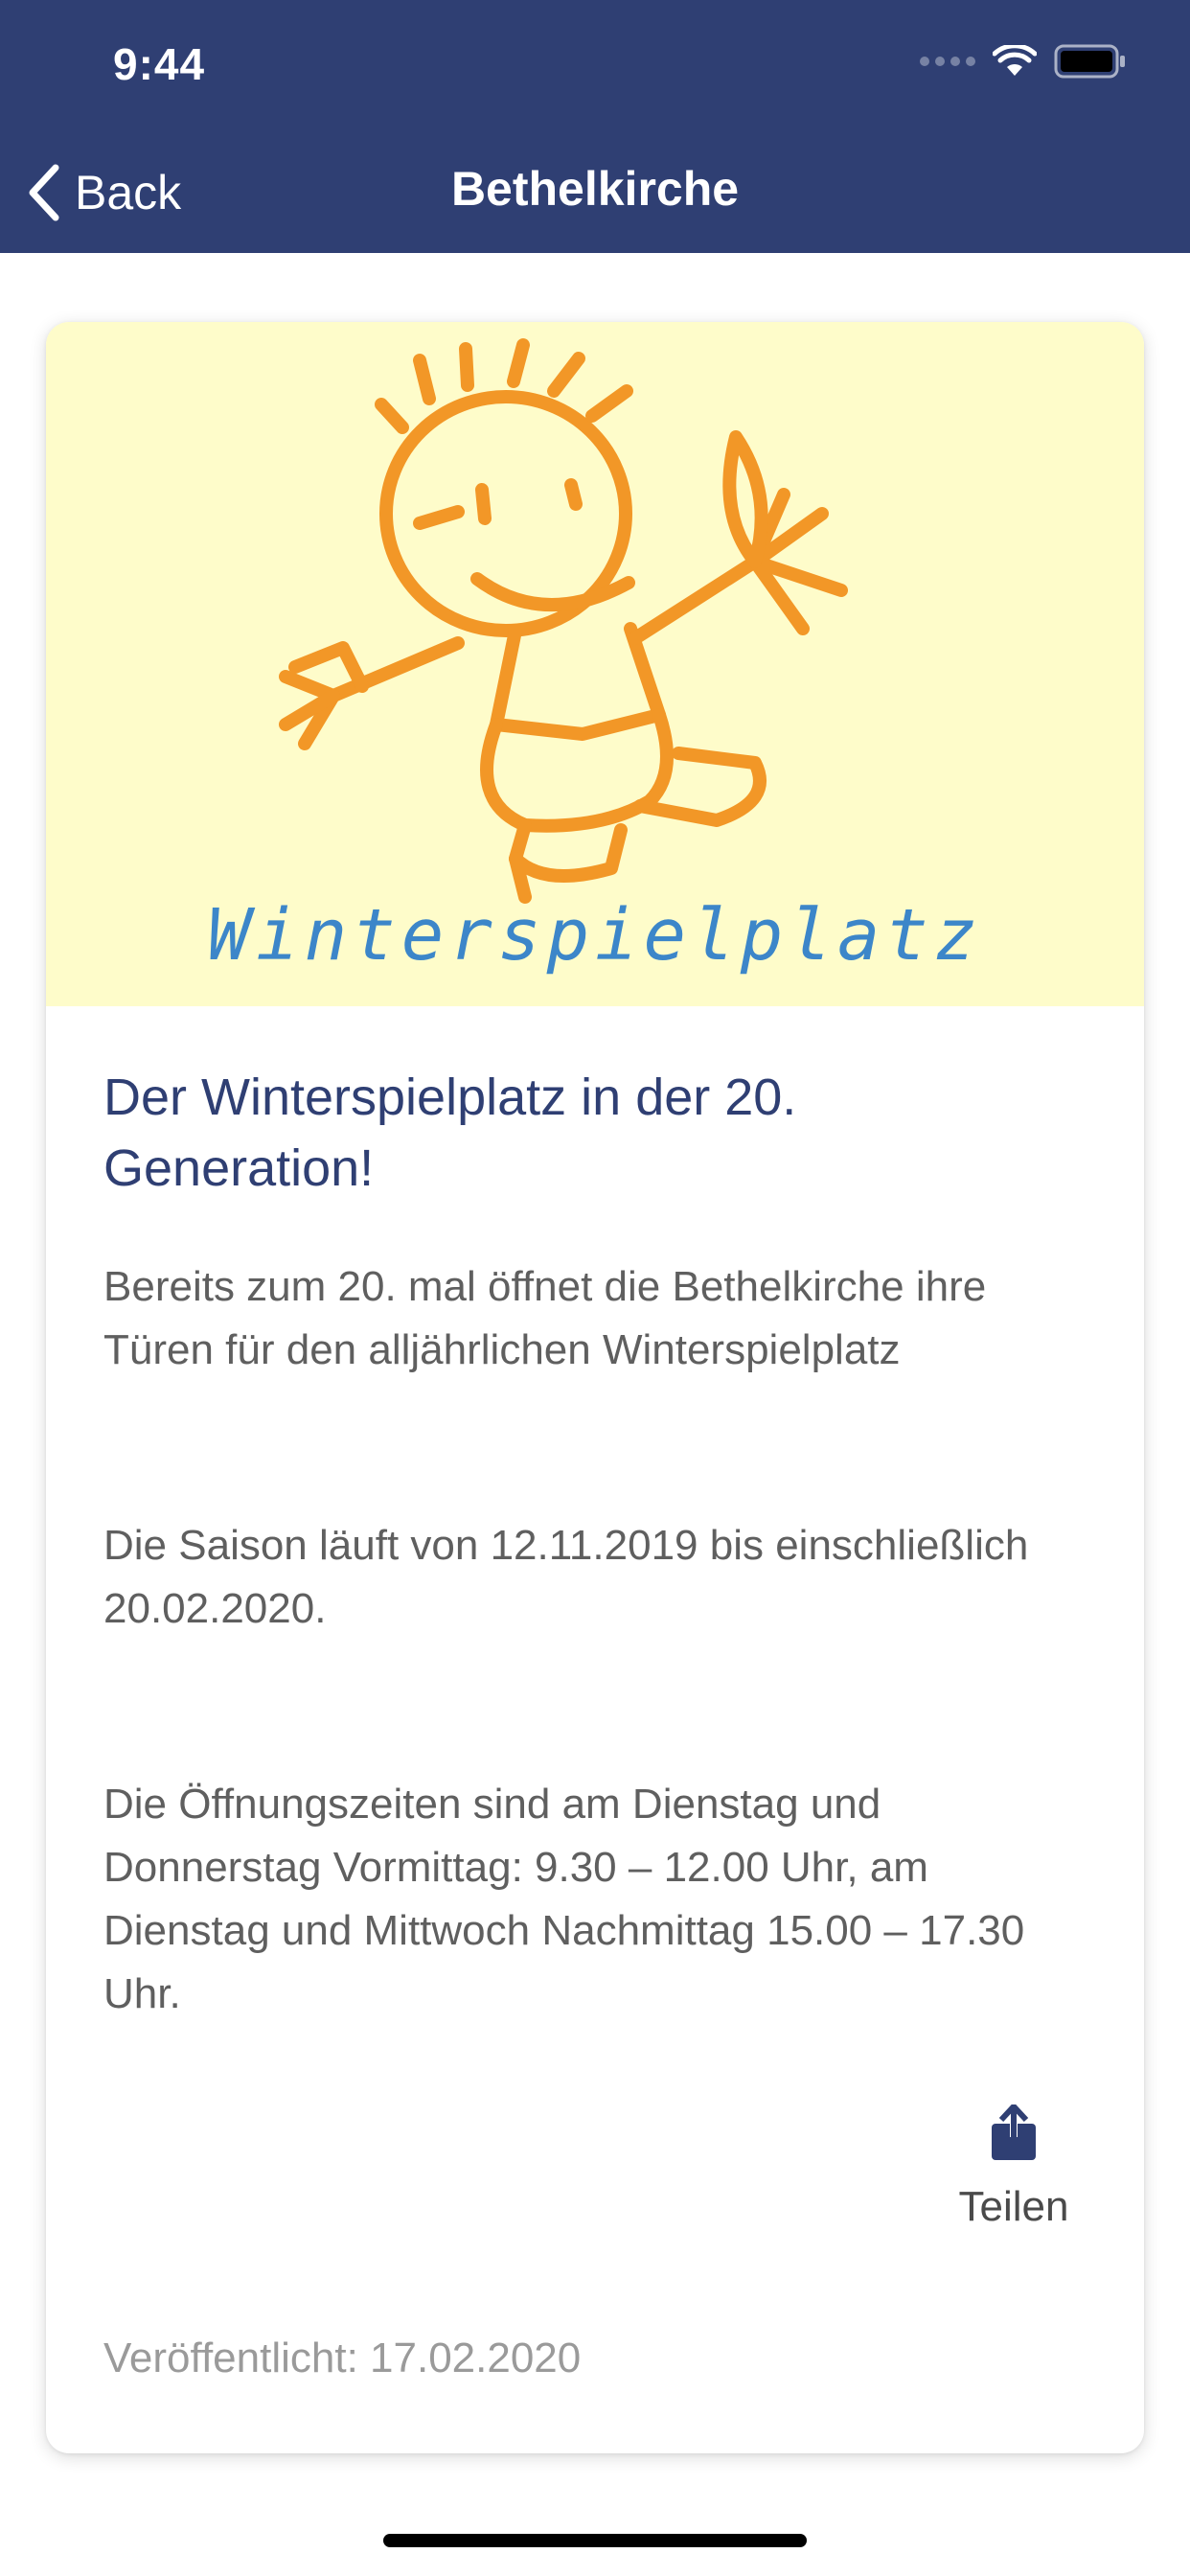  Describe the element at coordinates (948, 62) in the screenshot. I see `cellular-signal-icon` at that location.